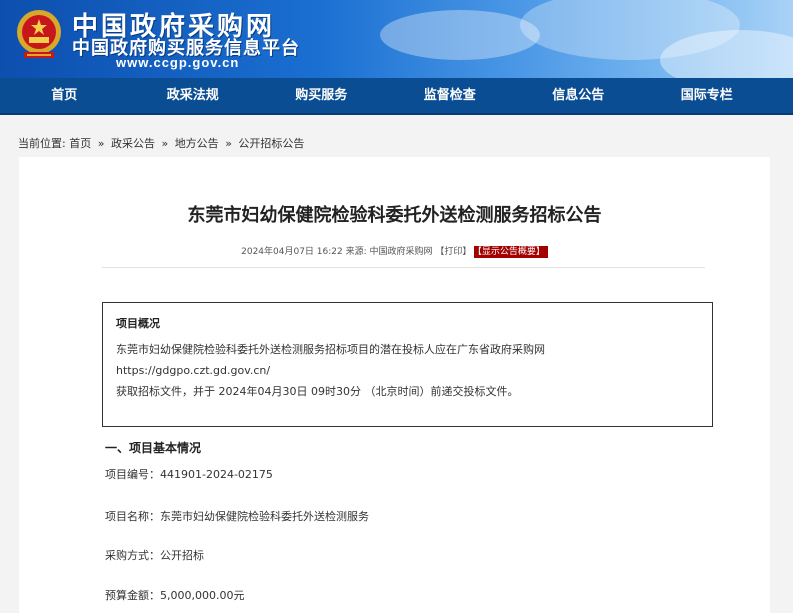 This screenshot has height=613, width=793. I want to click on breadcrumb: 当前位置: 首页 » 政采公告 » 地方公告 » 公开招标公告, so click(161, 143).